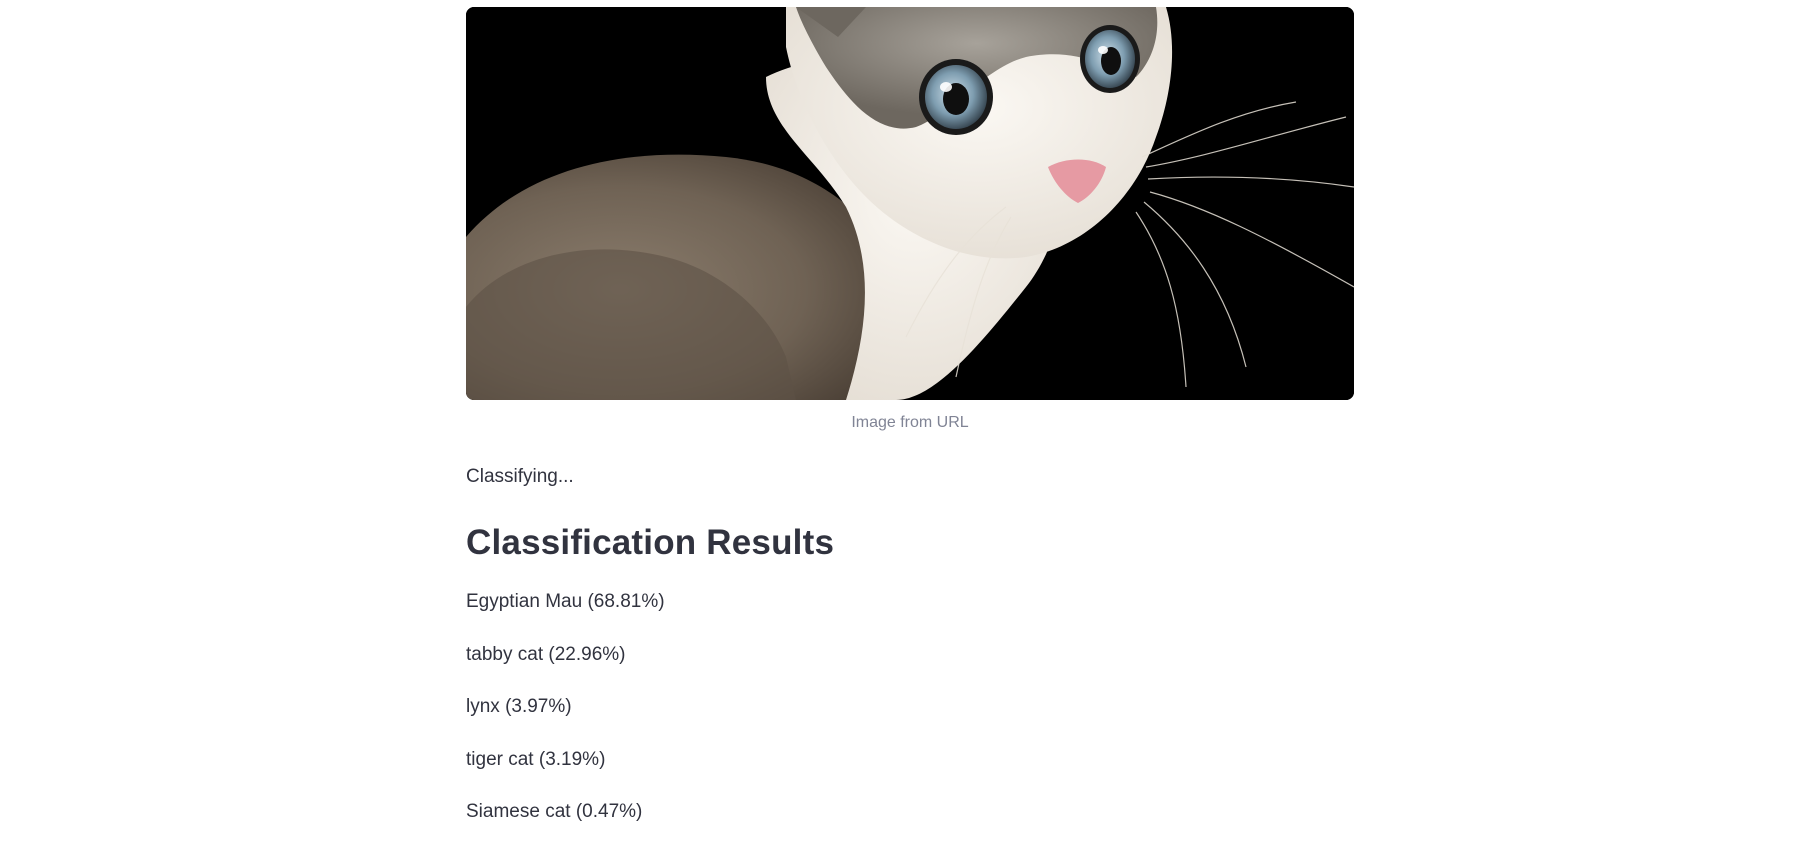 The image size is (1811, 854). Describe the element at coordinates (650, 542) in the screenshot. I see `classification-results-heading: Classification Results` at that location.